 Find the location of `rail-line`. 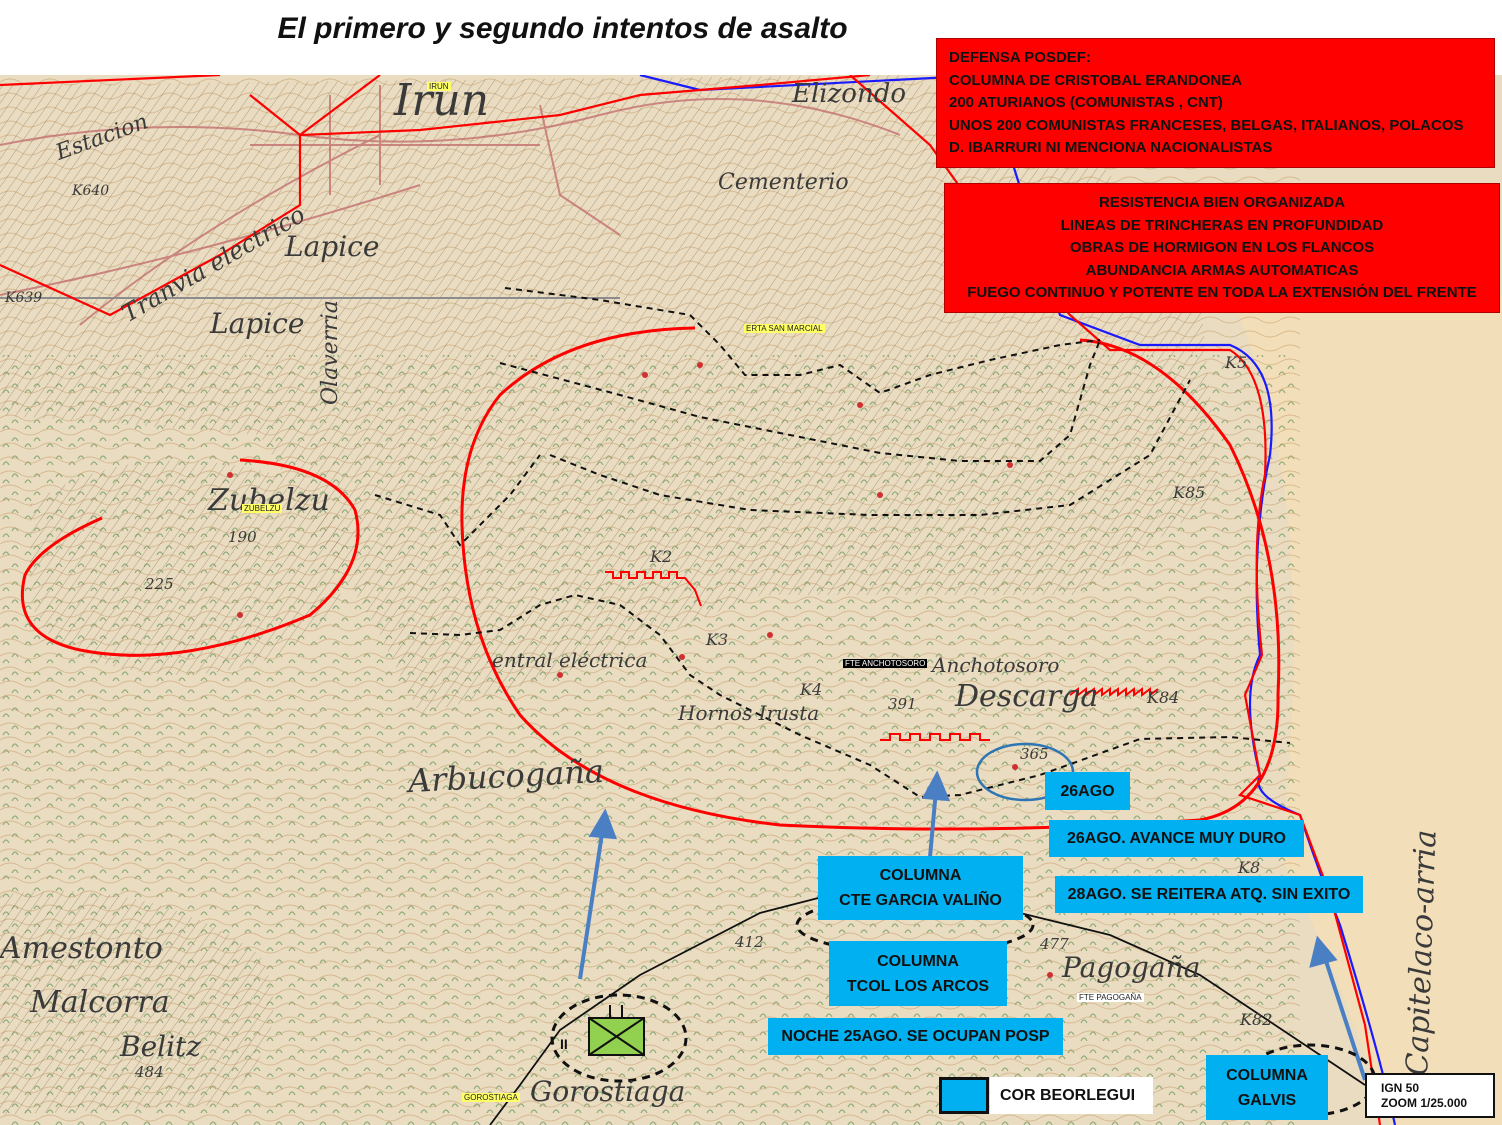

rail-line is located at coordinates (310, 298).